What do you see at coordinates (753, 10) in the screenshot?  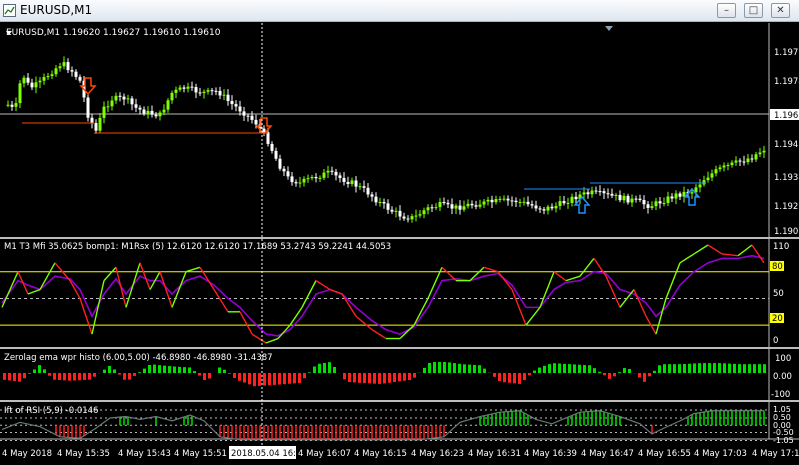 I see `restore-button: □` at bounding box center [753, 10].